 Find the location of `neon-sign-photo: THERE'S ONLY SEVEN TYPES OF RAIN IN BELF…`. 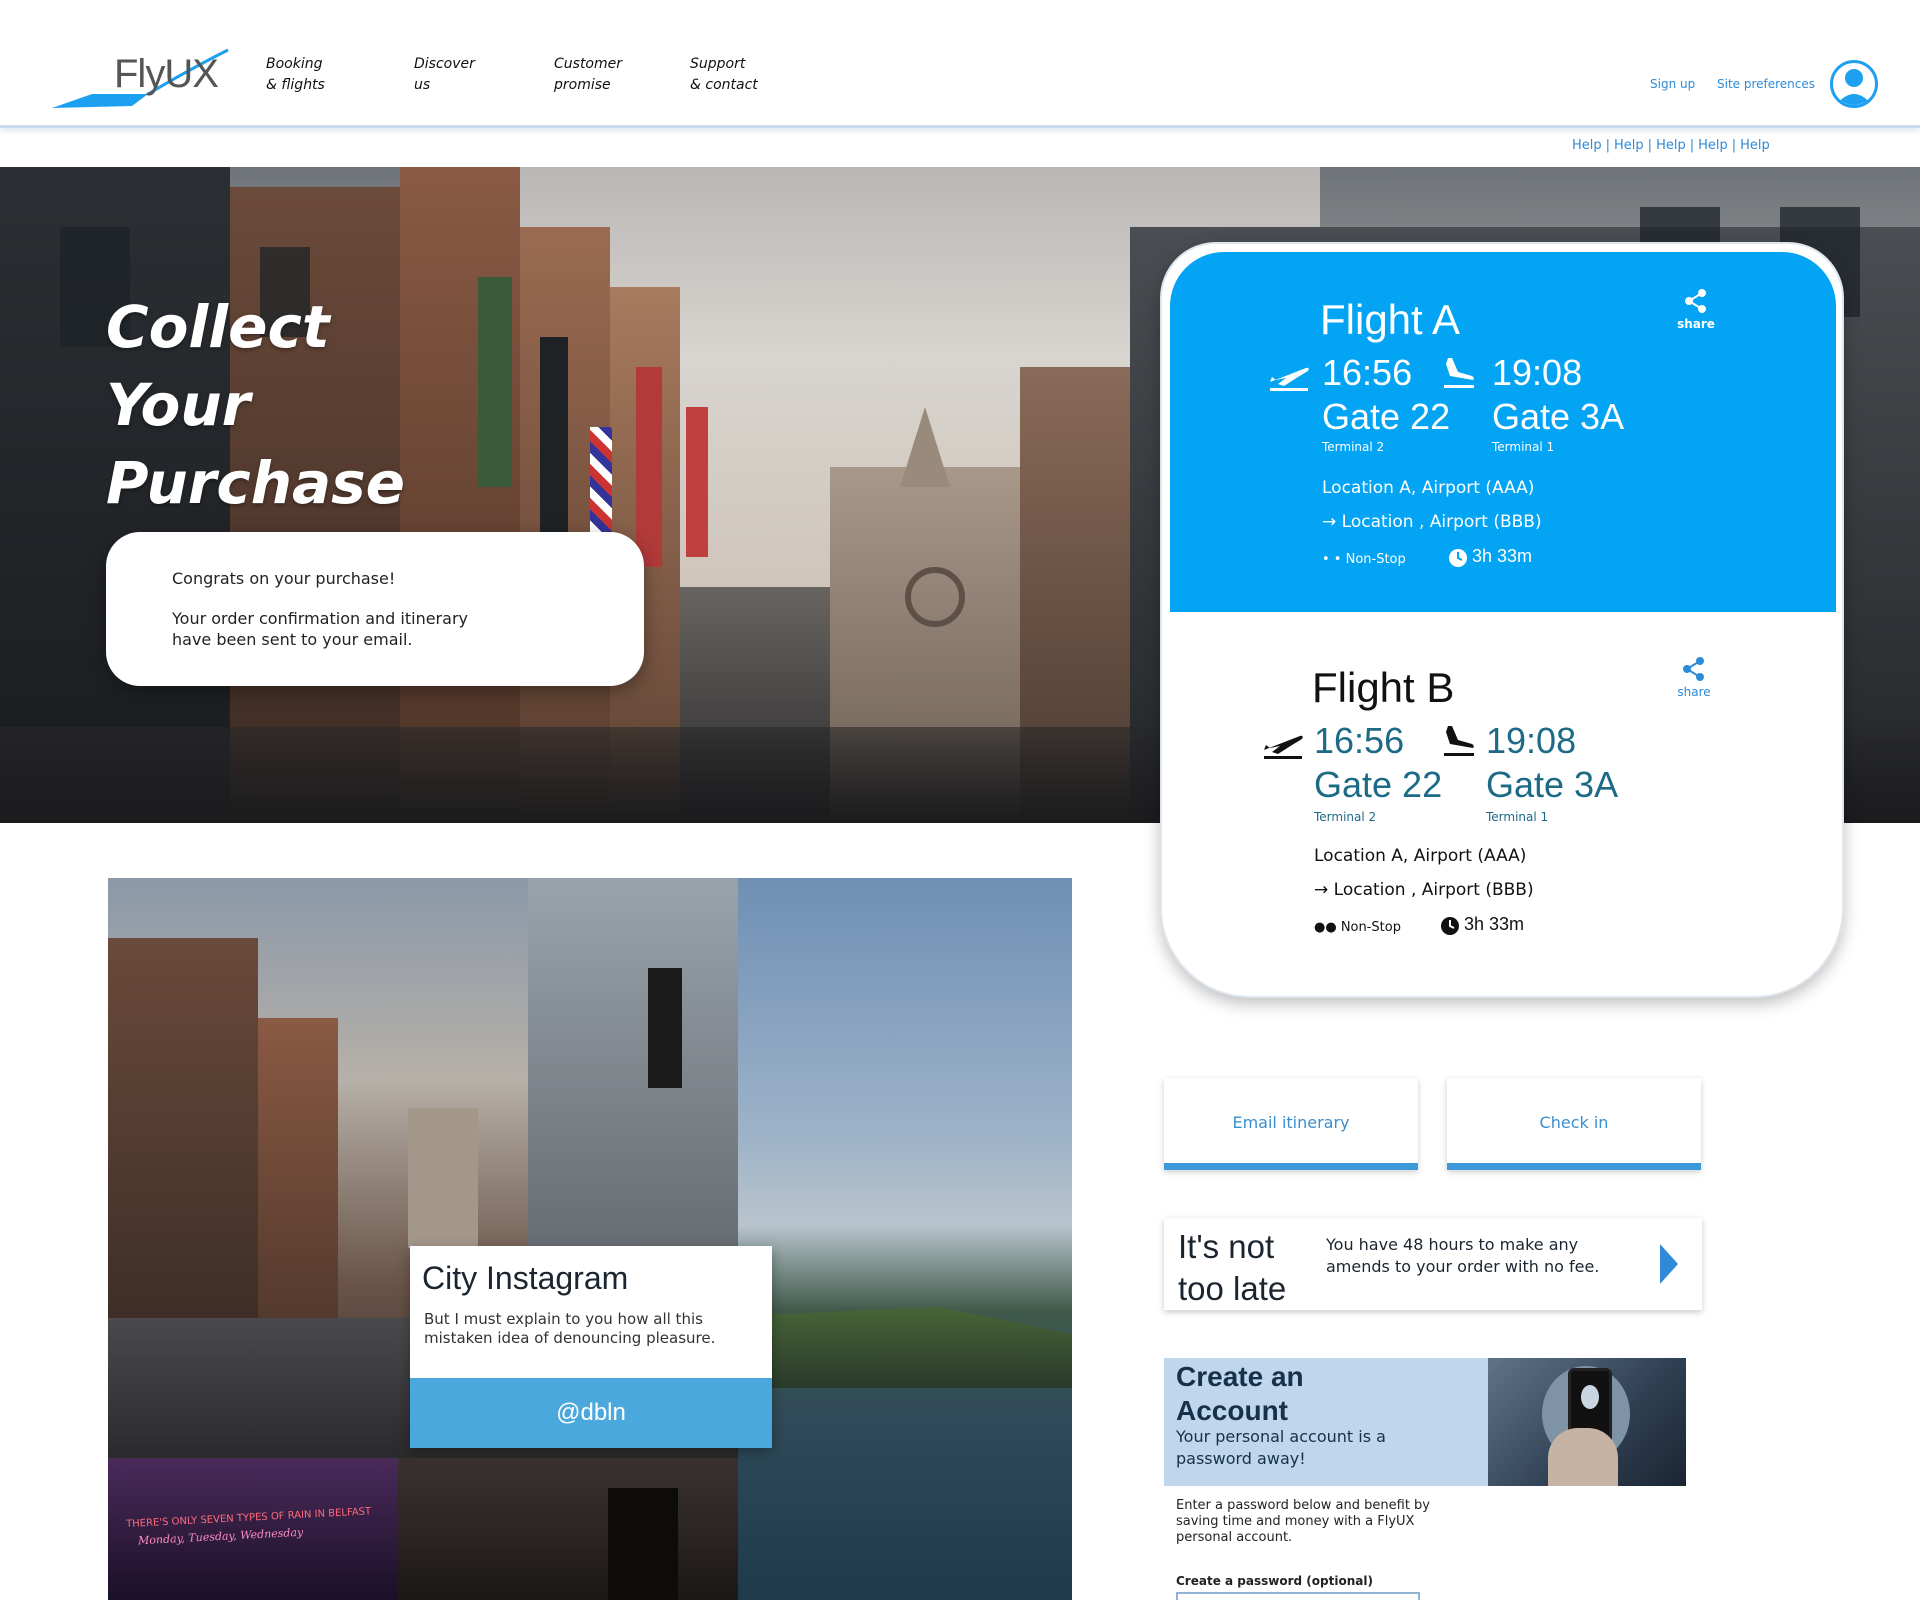

neon-sign-photo: THERE'S ONLY SEVEN TYPES OF RAIN IN BELF… is located at coordinates (253, 1529).